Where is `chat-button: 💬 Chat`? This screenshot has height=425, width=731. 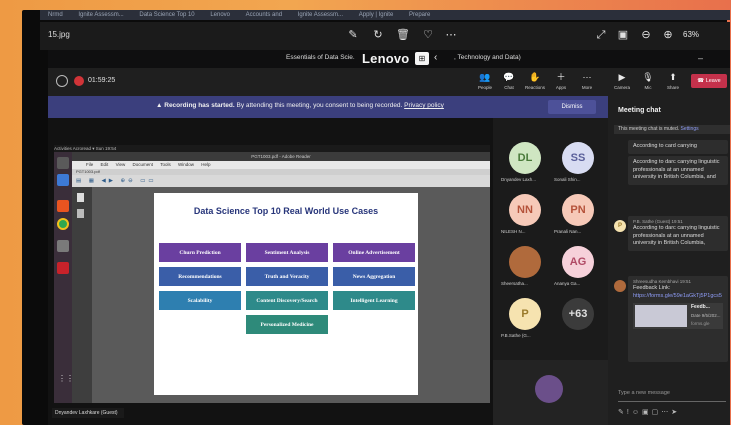 chat-button: 💬 Chat is located at coordinates (509, 83).